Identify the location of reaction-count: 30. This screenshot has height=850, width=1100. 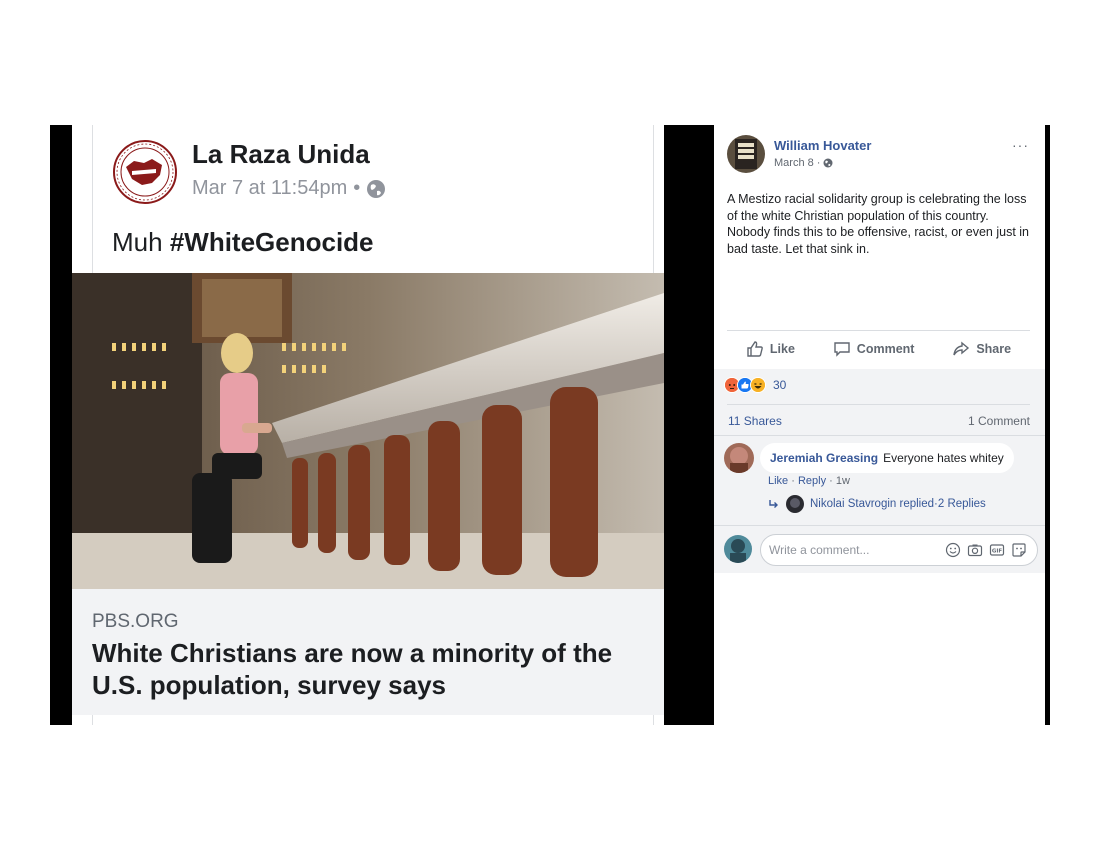
(780, 385).